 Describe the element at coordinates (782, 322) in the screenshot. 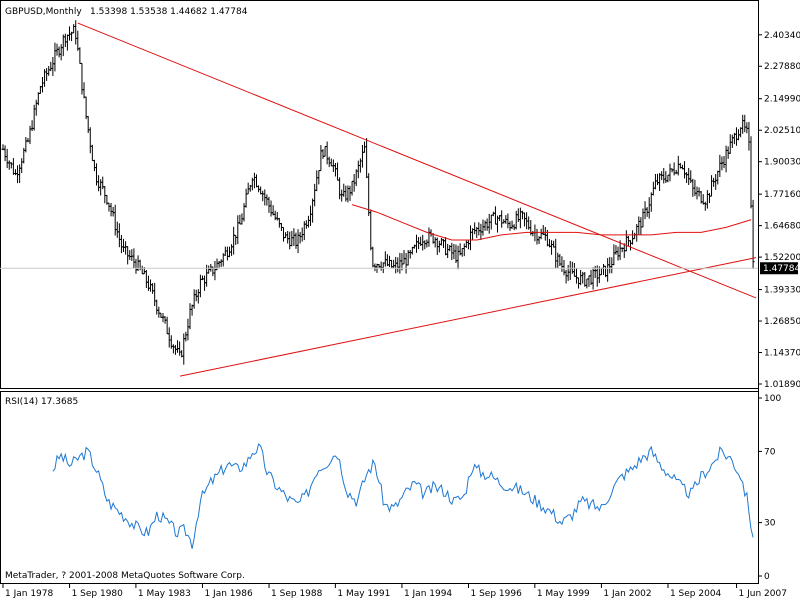

I see `price-tick-label: 1.26850` at that location.